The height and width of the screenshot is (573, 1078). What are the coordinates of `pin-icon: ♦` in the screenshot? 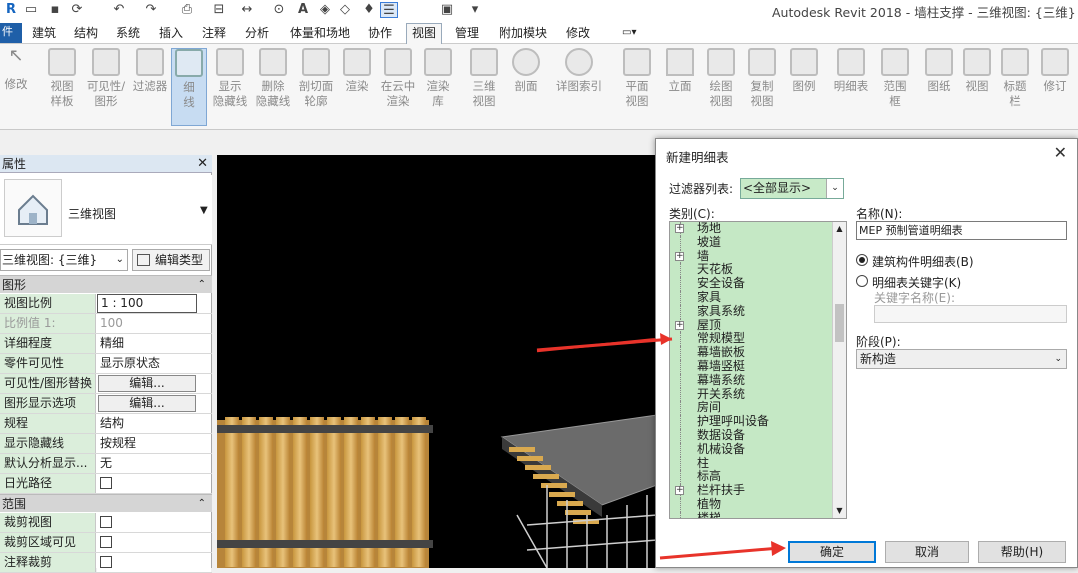 It's located at (369, 10).